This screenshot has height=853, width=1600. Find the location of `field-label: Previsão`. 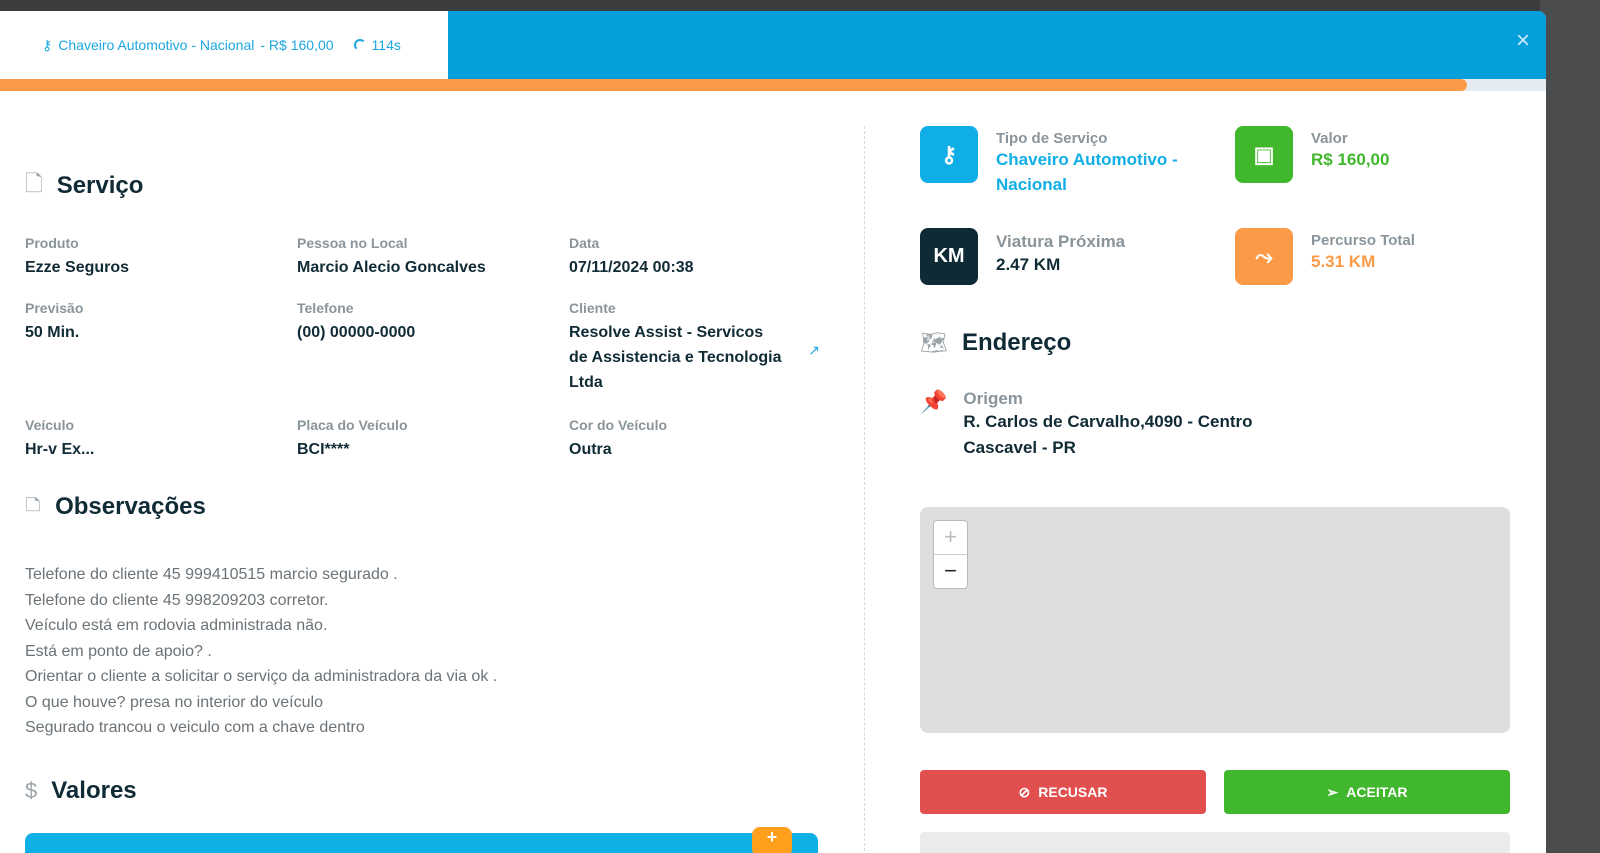

field-label: Previsão is located at coordinates (54, 308).